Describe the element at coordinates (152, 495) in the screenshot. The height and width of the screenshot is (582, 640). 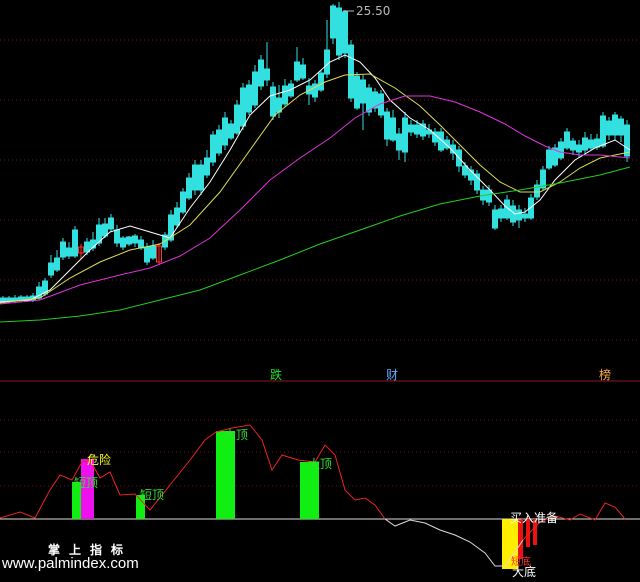
I see `label-short-top-2: 短顶` at that location.